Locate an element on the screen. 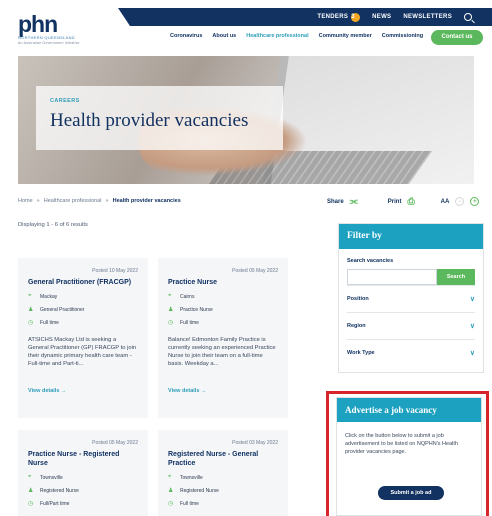 This screenshot has height=516, width=492. job-location-text: Mackay is located at coordinates (49, 296).